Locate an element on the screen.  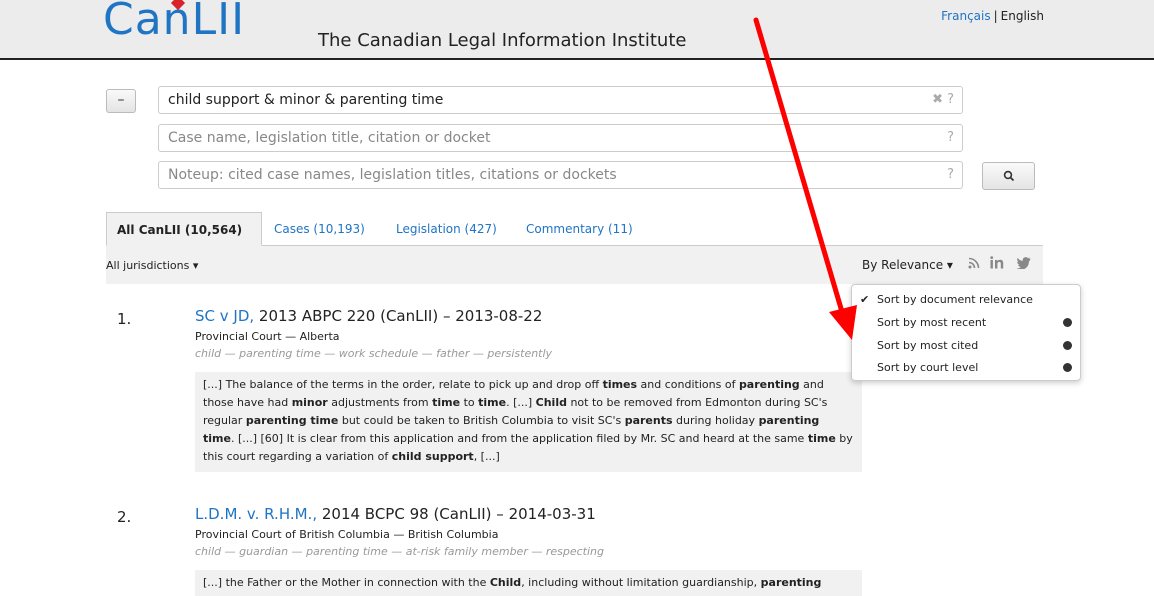
linkedin-icon is located at coordinates (998, 262).